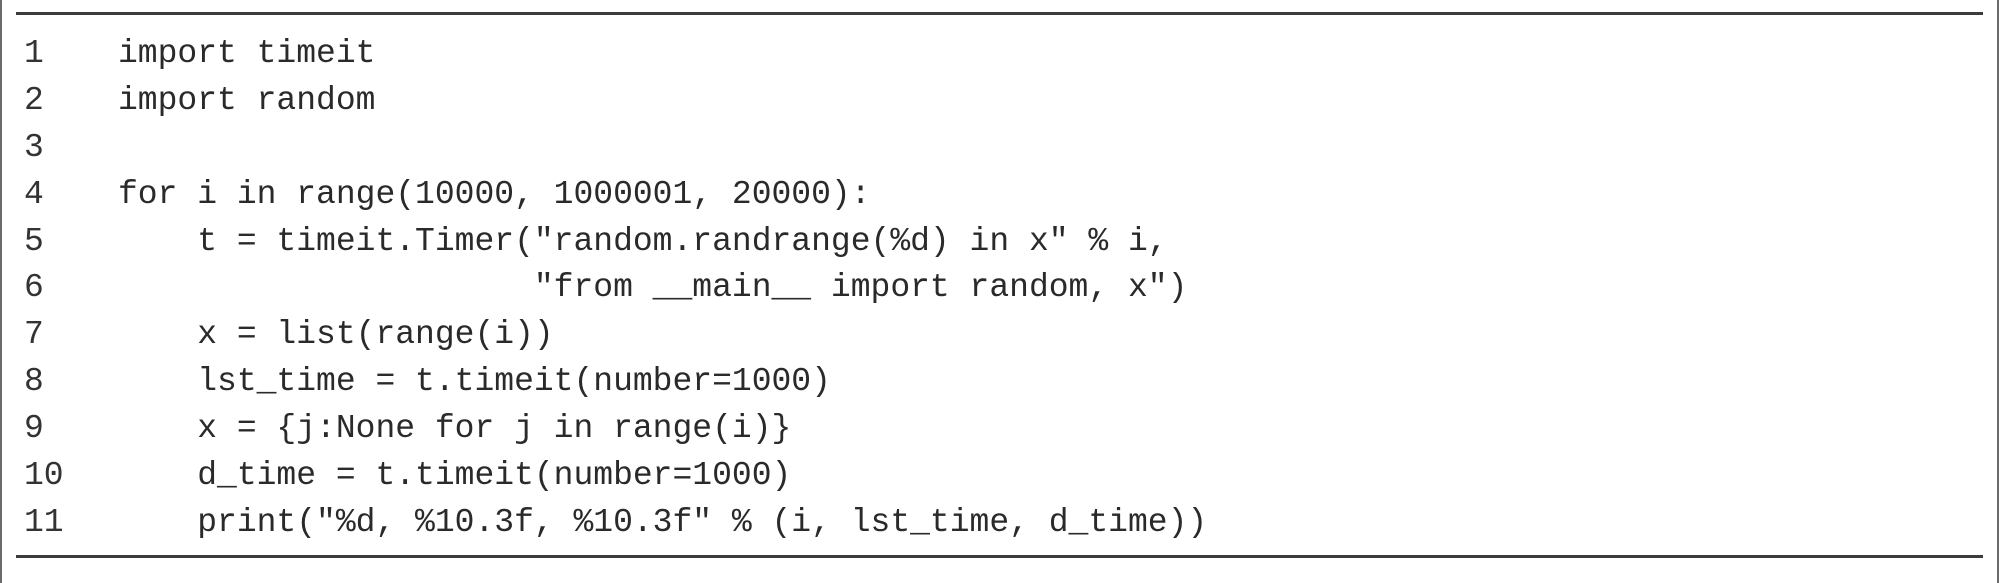  I want to click on line-text: for i in range(10000, 1000001, 20000):, so click(494, 194).